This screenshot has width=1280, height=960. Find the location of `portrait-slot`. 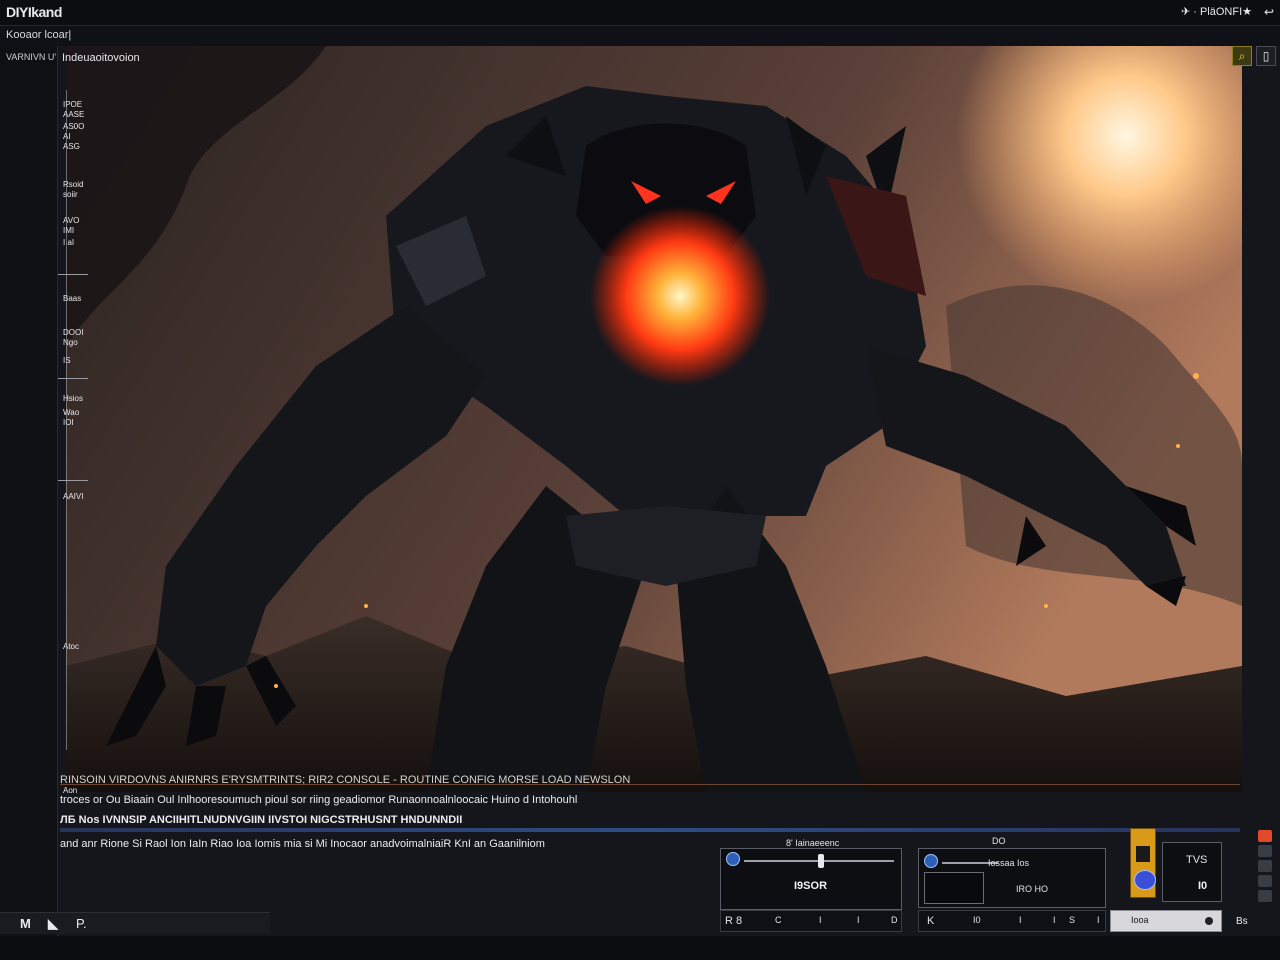

portrait-slot is located at coordinates (1143, 854).